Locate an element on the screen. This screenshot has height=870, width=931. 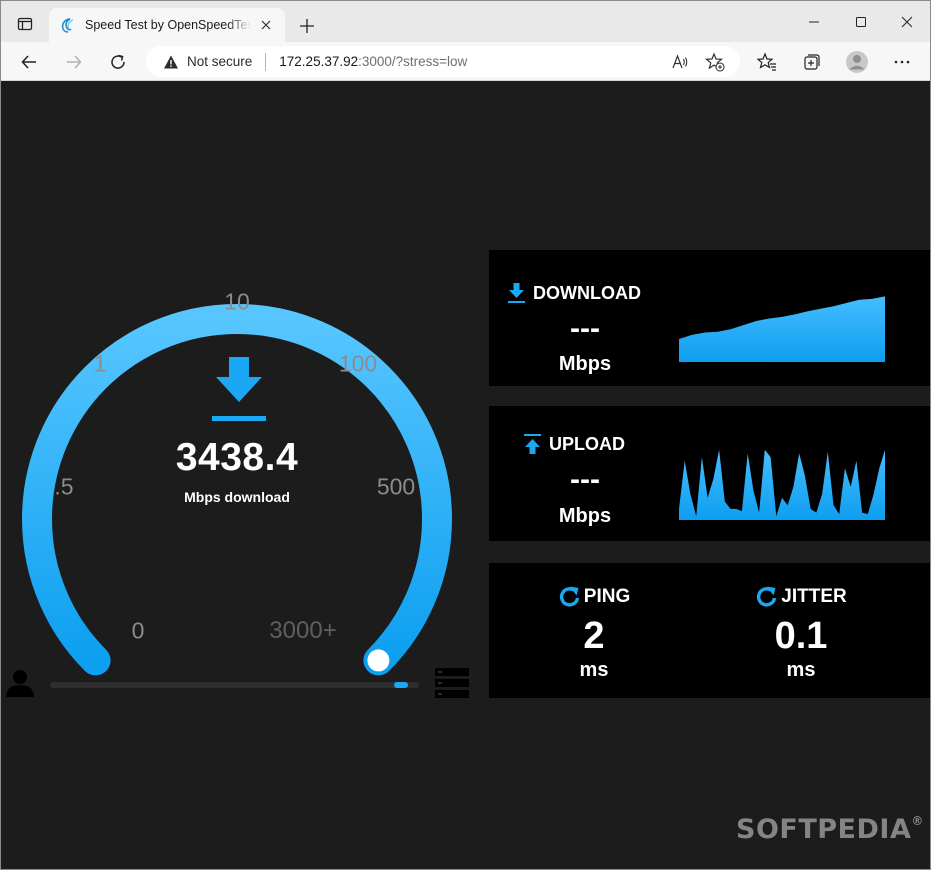
address-bar: Not secure 172.25.37.92:3000/?stress=low is located at coordinates (443, 61).